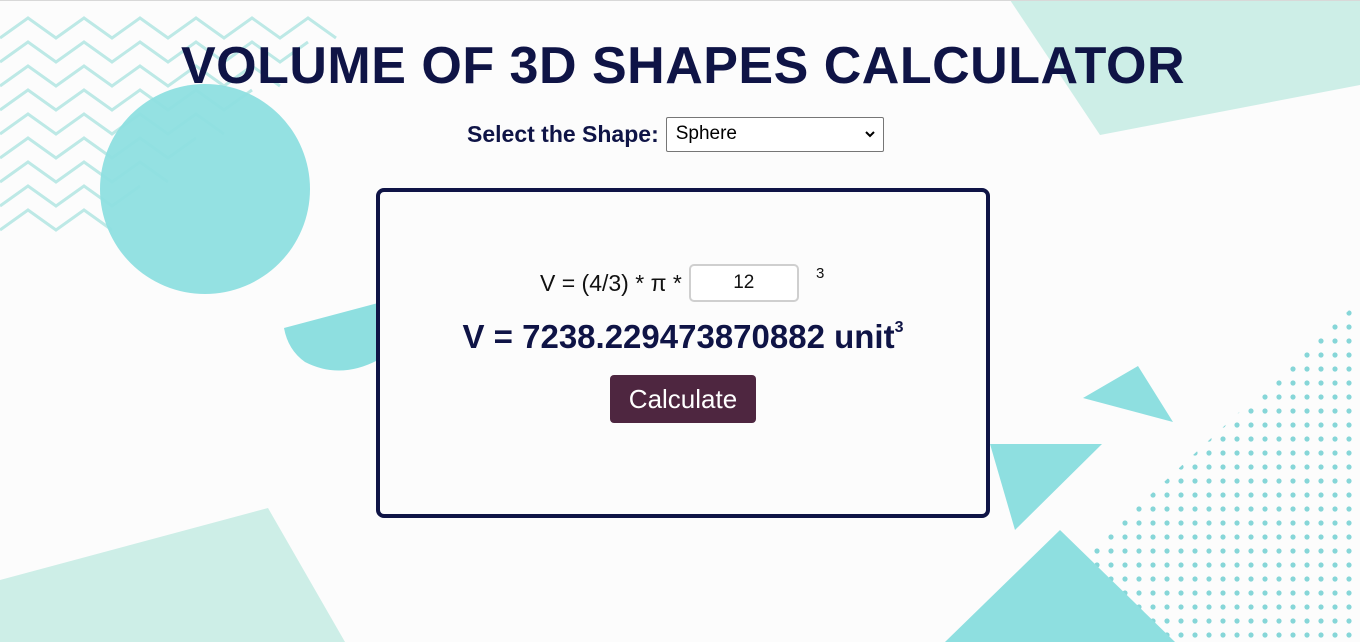  Describe the element at coordinates (820, 273) in the screenshot. I see `formula-exponent: 3` at that location.